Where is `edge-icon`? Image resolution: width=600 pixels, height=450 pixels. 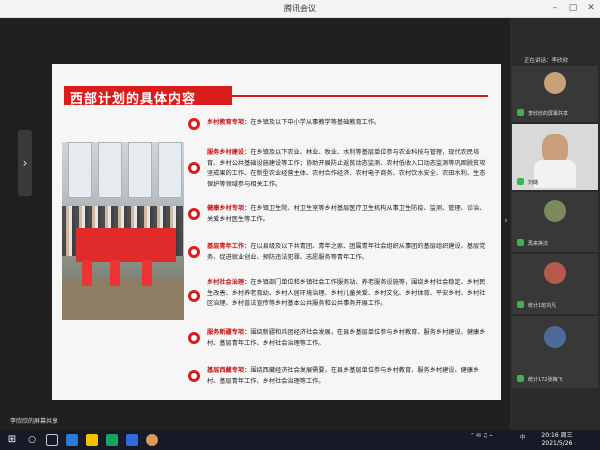 edge-icon is located at coordinates (72, 440).